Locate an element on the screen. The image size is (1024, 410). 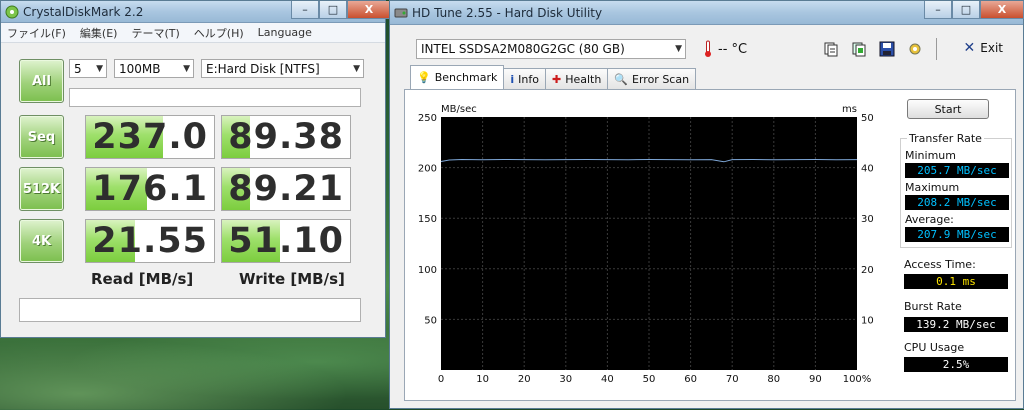
y-tick-label: 200 is located at coordinates (427, 169).